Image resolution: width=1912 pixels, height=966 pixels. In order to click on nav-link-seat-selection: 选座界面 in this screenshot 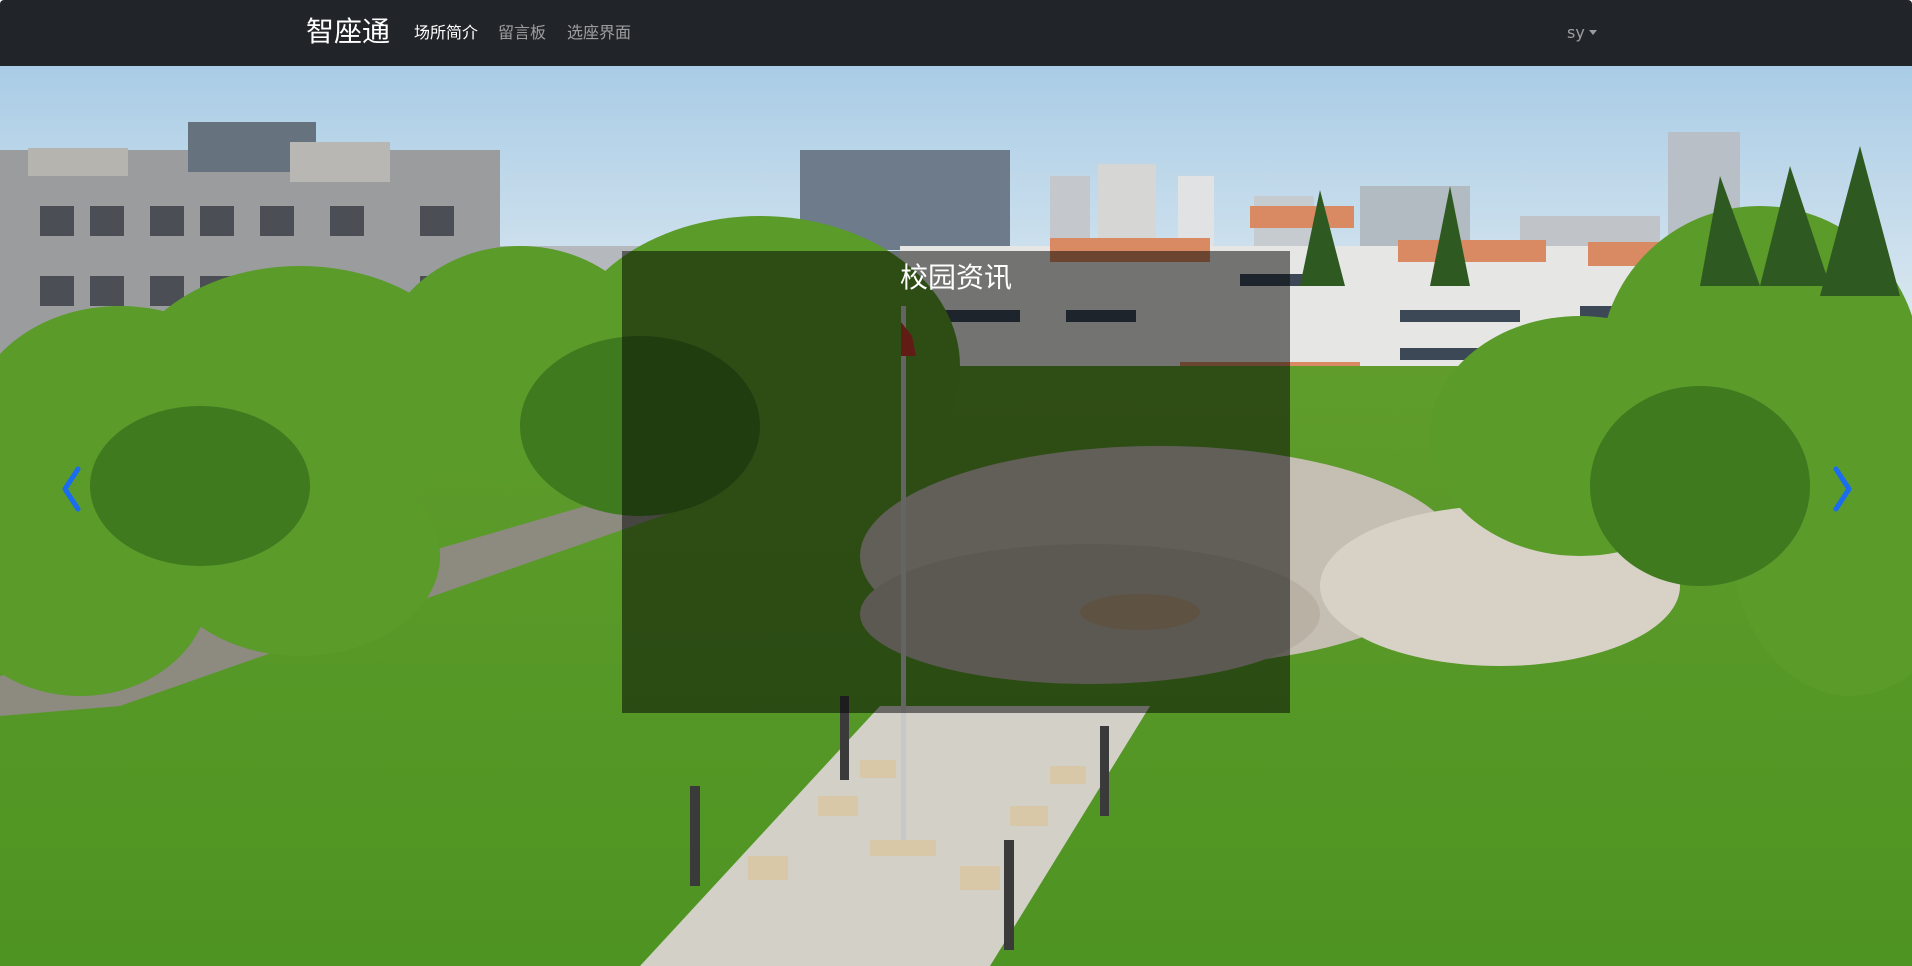, I will do `click(599, 33)`.